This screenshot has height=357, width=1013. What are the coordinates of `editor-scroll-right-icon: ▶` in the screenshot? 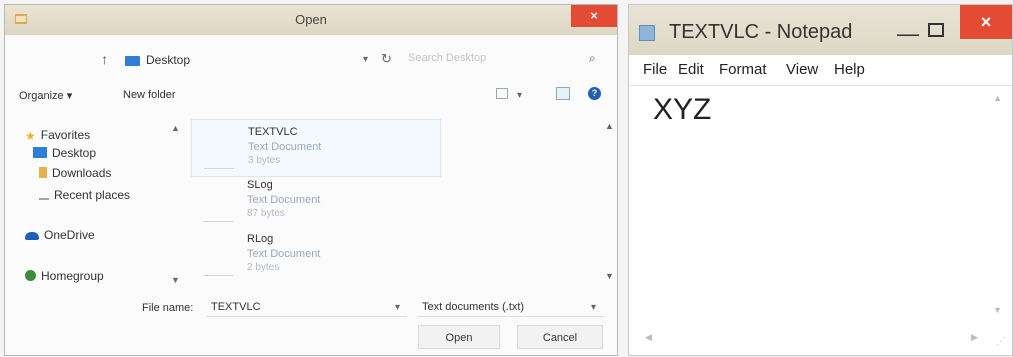 It's located at (974, 337).